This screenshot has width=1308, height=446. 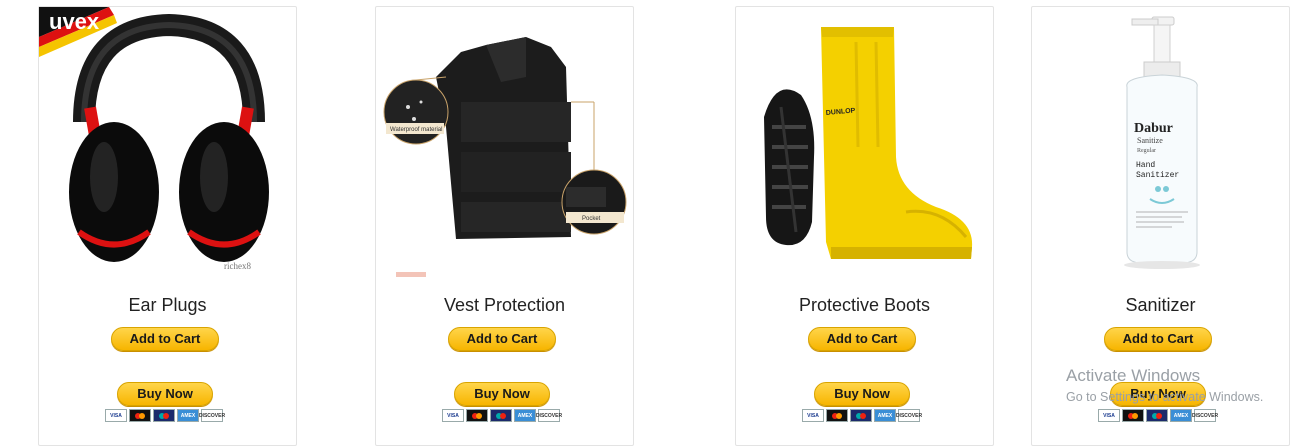 What do you see at coordinates (416, 130) in the screenshot?
I see `callout-left-text: Waterproof material` at bounding box center [416, 130].